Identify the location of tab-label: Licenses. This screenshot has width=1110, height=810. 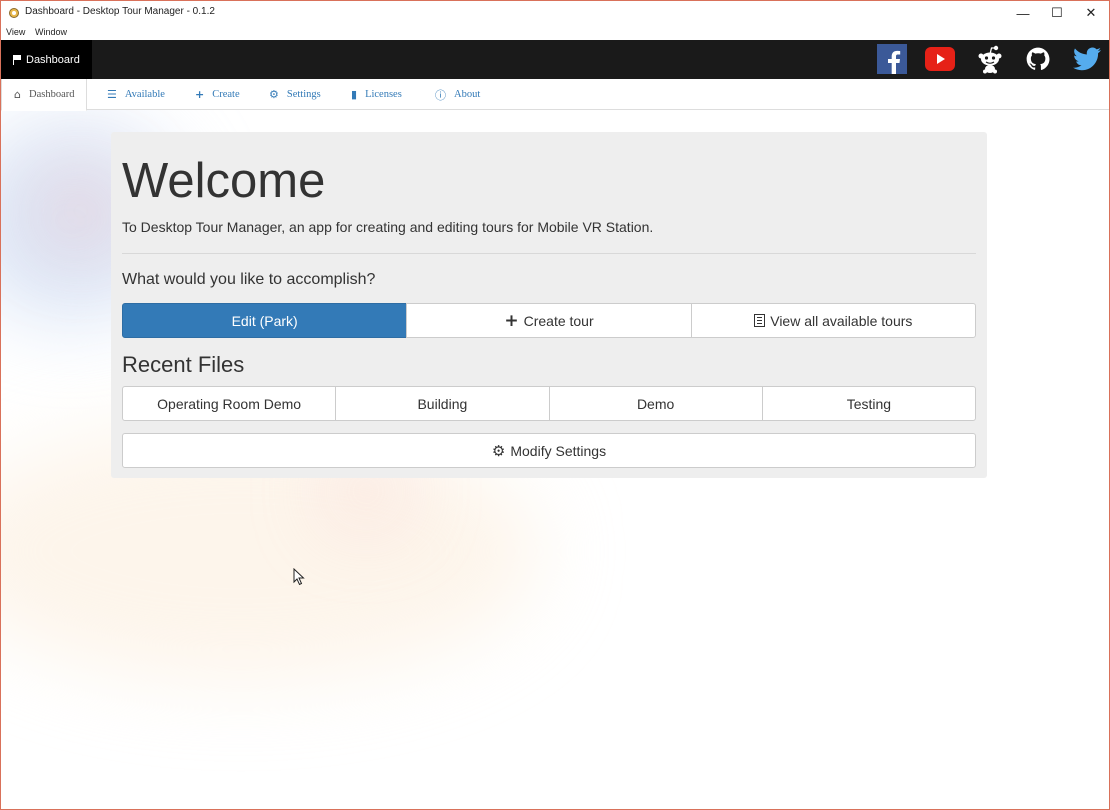
(383, 94).